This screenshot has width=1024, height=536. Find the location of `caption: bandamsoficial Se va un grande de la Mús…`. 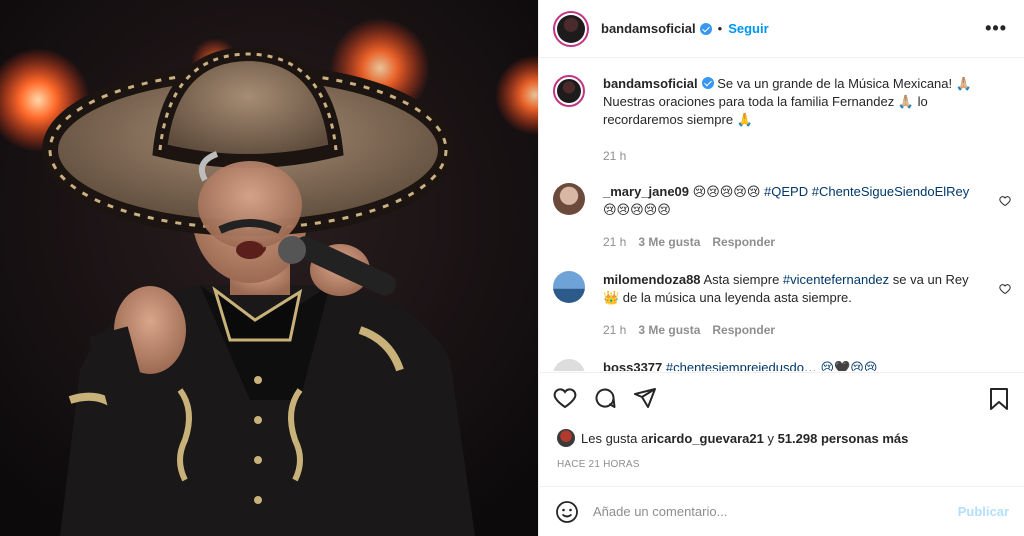

caption: bandamsoficial Se va un grande de la Mús… is located at coordinates (768, 120).